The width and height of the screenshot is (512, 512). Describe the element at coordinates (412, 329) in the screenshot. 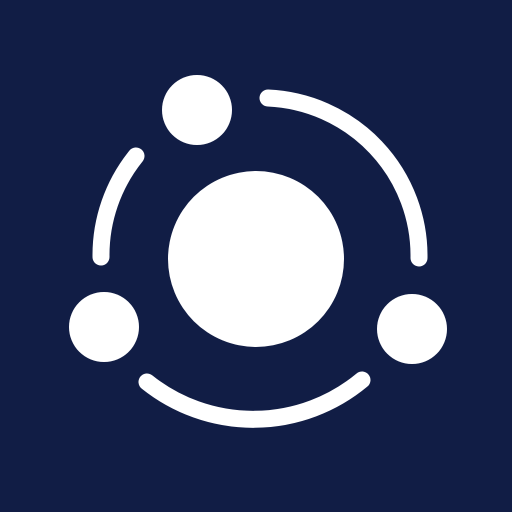

I see `right-node` at that location.